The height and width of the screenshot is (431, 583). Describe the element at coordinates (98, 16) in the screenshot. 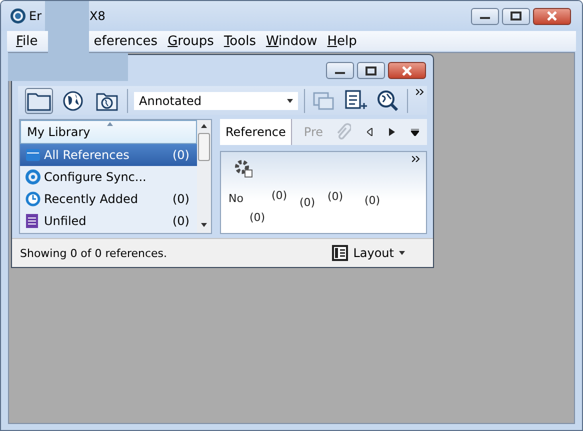

I see `window-title: X8` at that location.